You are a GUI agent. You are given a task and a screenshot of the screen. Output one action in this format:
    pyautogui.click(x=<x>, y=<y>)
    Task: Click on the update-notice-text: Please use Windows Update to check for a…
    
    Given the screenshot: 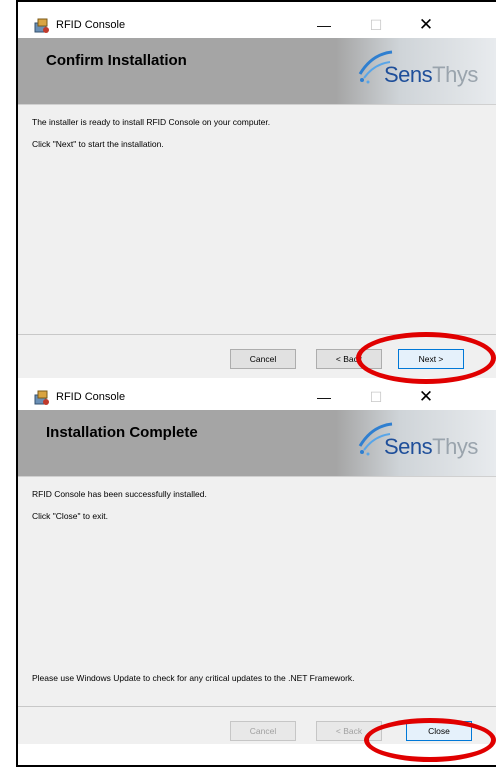 What is the action you would take?
    pyautogui.click(x=193, y=678)
    